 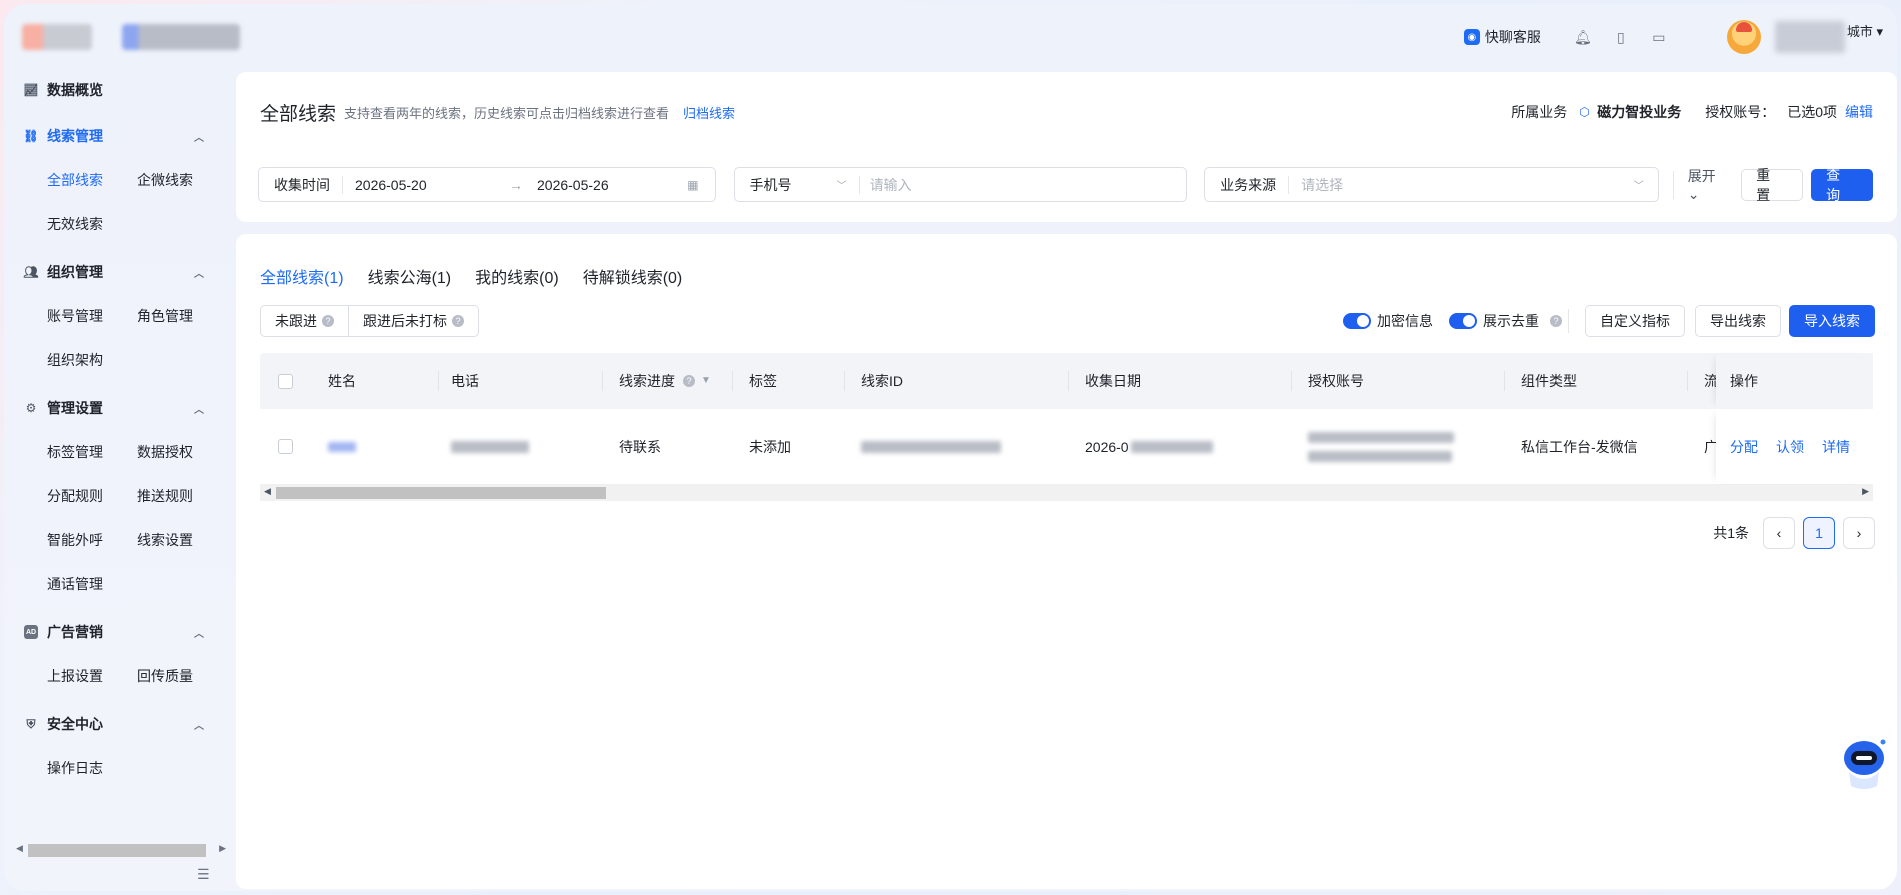 I want to click on sidebar-item-smart-call: 智能外呼, so click(x=92, y=540).